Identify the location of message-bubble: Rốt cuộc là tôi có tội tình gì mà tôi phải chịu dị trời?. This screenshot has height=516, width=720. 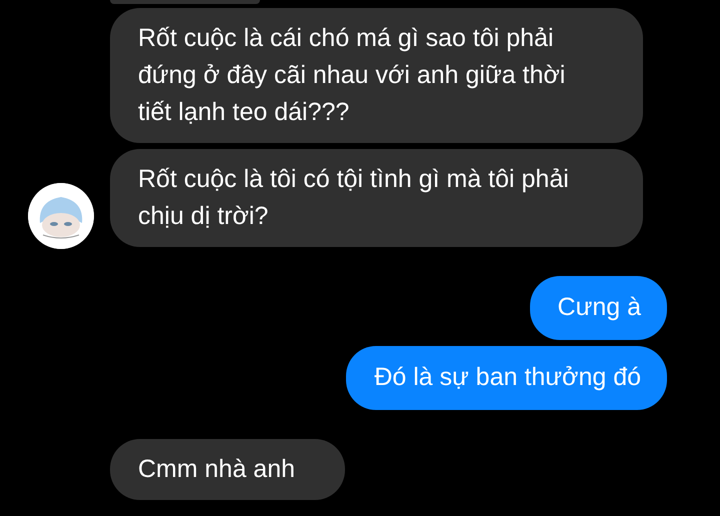
(376, 198).